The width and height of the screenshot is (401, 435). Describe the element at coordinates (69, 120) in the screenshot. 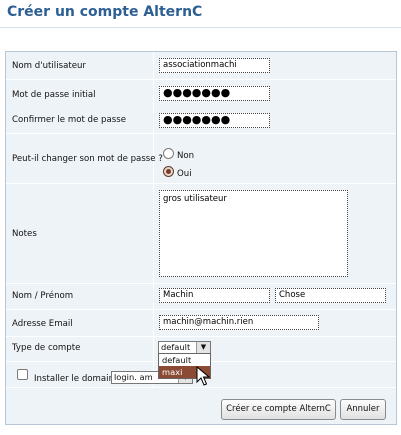

I see `password-confirm-label: Confirmer le mot de passe` at that location.